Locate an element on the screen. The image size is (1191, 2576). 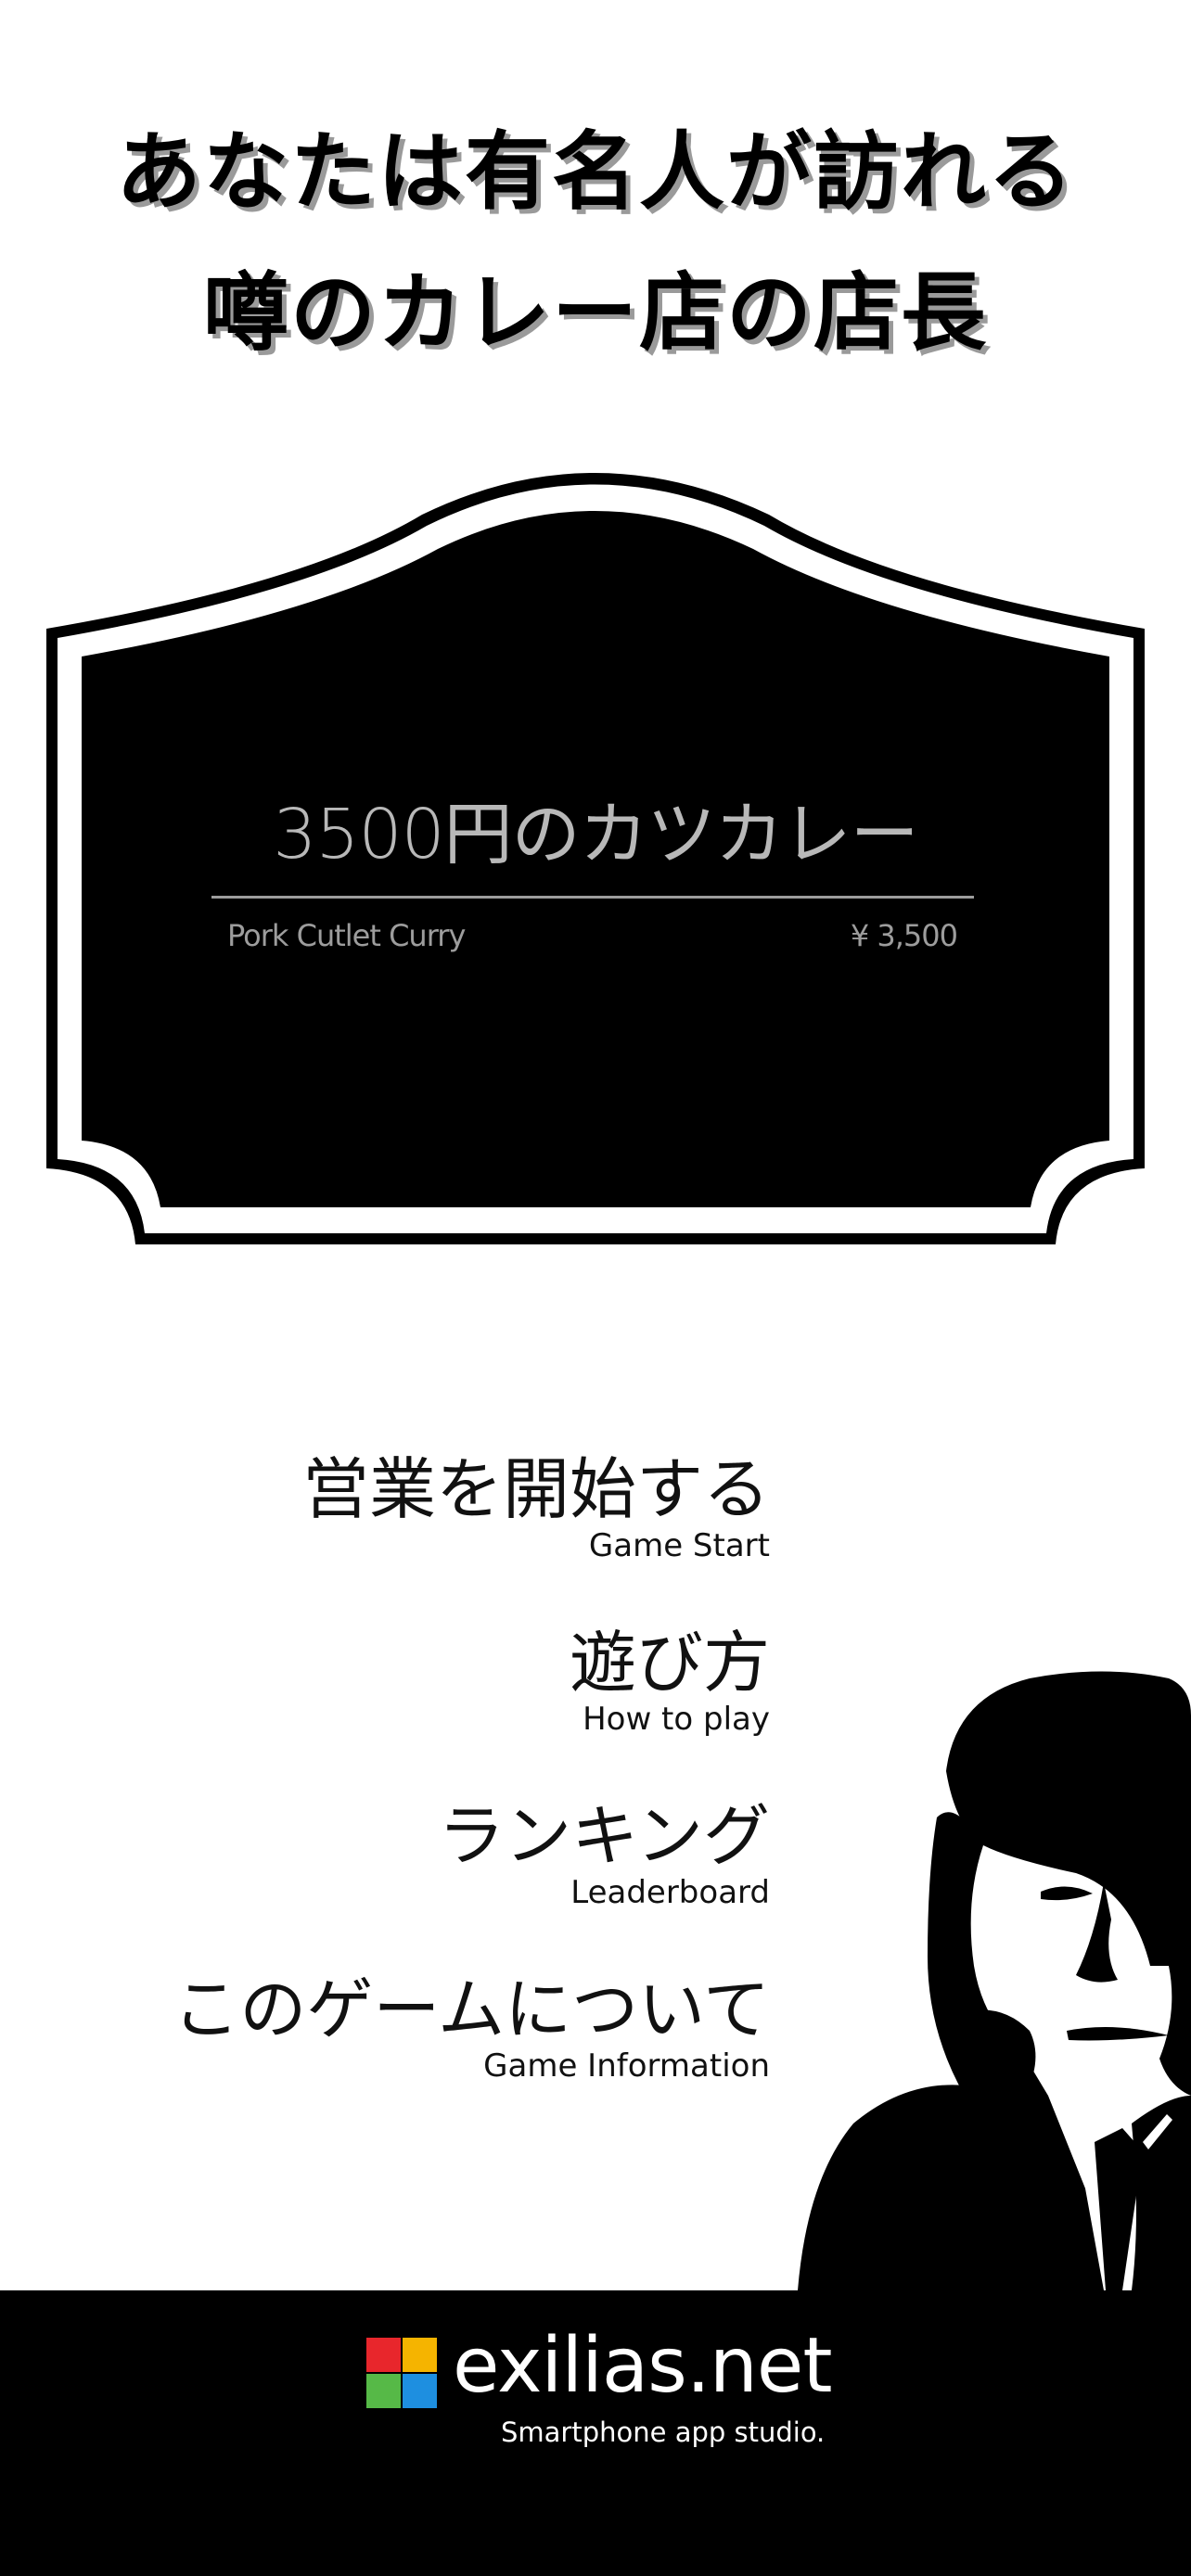
logo-square-green is located at coordinates (383, 2391).